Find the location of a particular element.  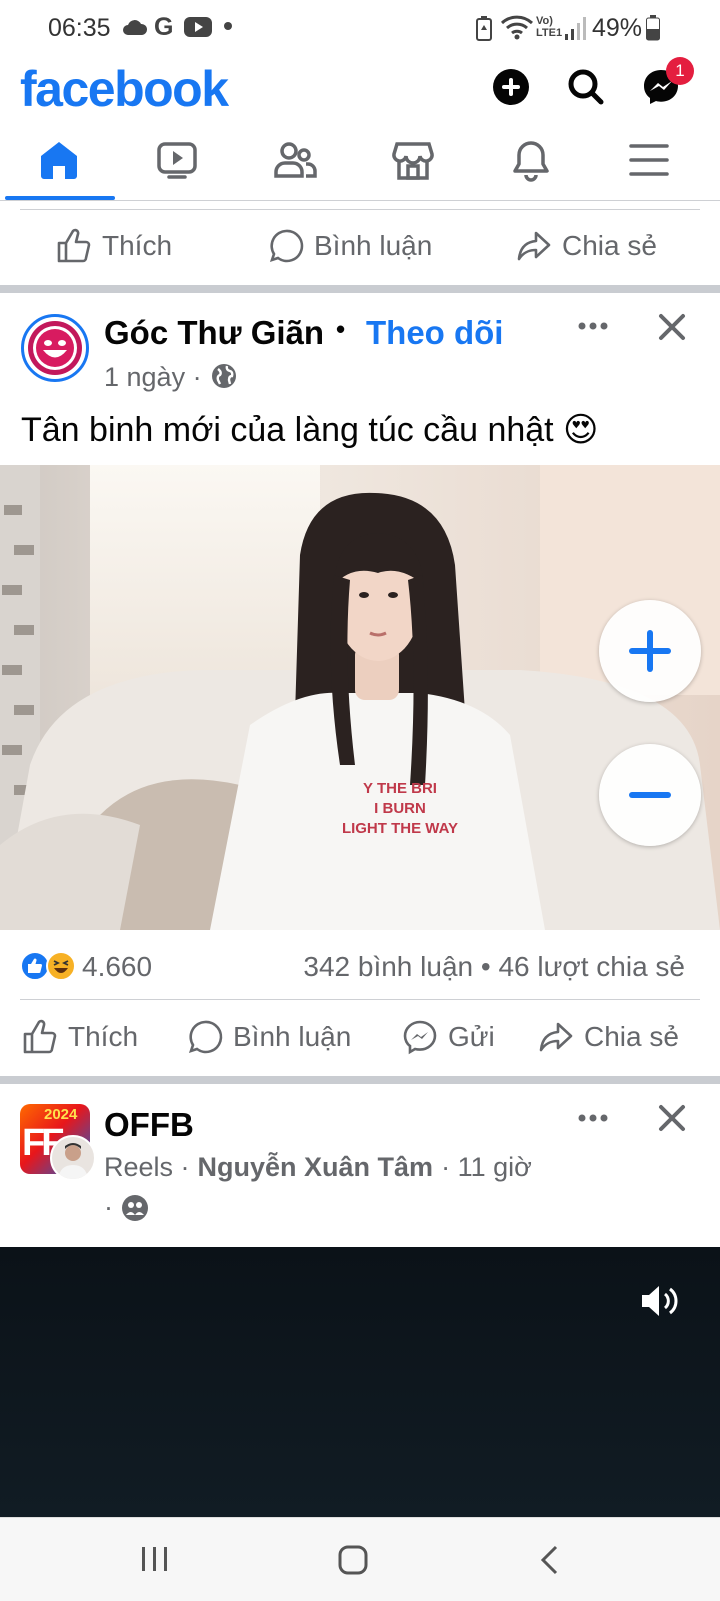

bell-icon is located at coordinates (531, 161).